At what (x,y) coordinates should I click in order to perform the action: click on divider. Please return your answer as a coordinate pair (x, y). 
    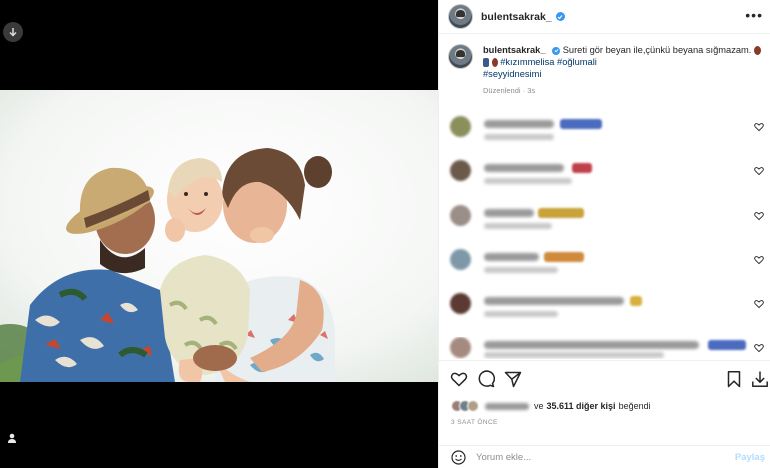
    Looking at the image, I should click on (604, 360).